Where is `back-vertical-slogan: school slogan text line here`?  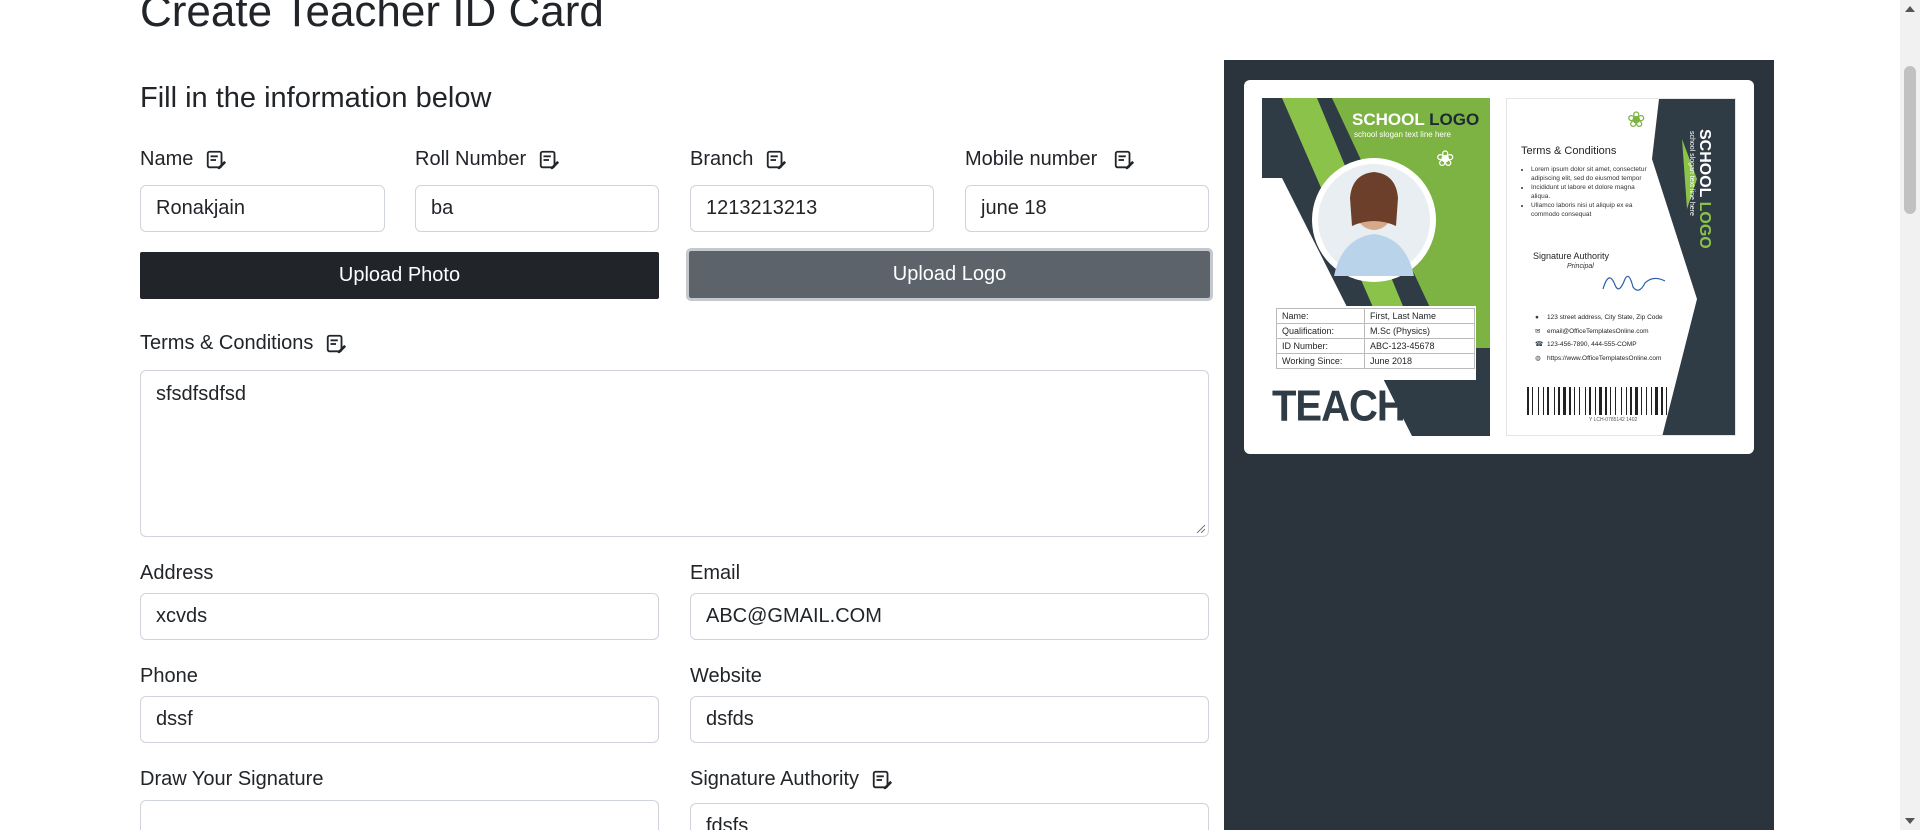
back-vertical-slogan: school slogan text line here is located at coordinates (1691, 173).